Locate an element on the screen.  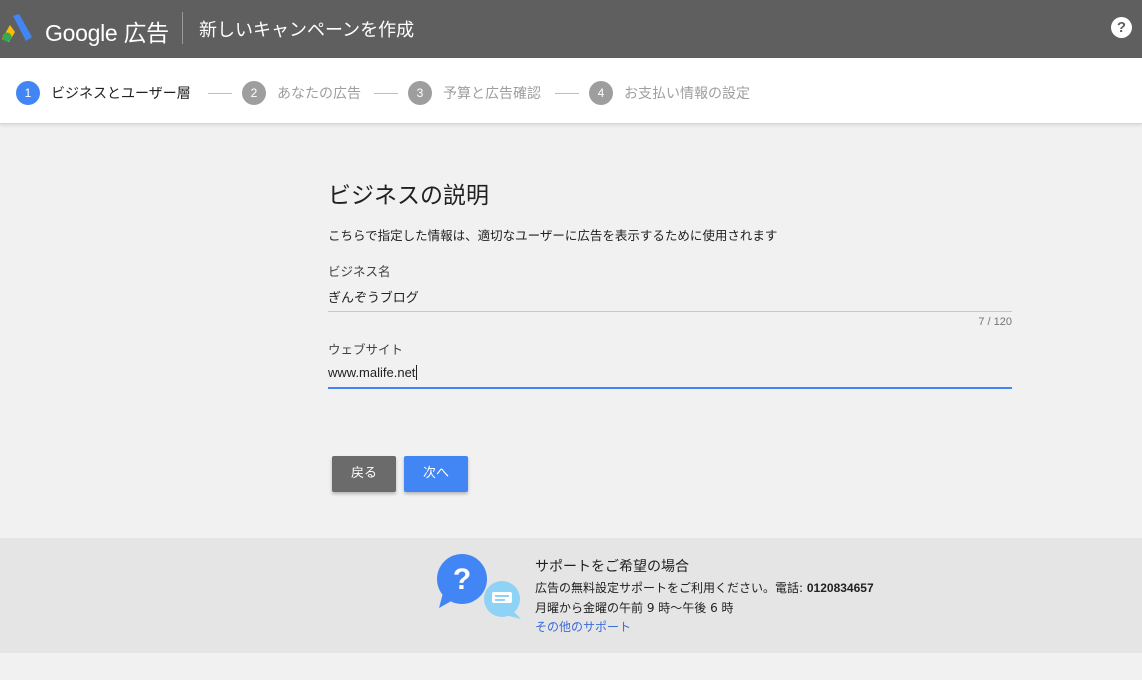
business-name-input: ぎんぞうブログ is located at coordinates (373, 296).